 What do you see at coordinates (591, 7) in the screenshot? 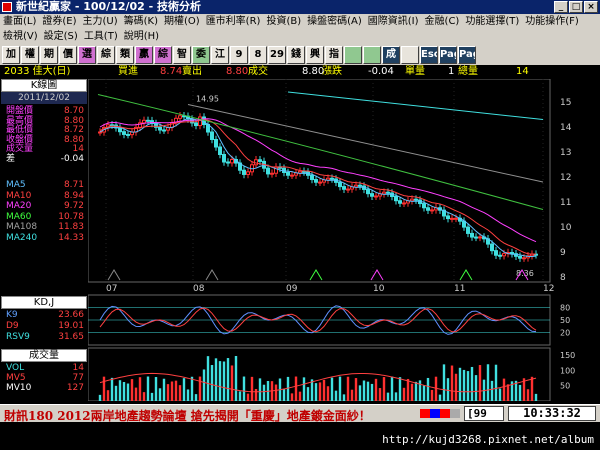
I see `close-button: ×` at bounding box center [591, 7].